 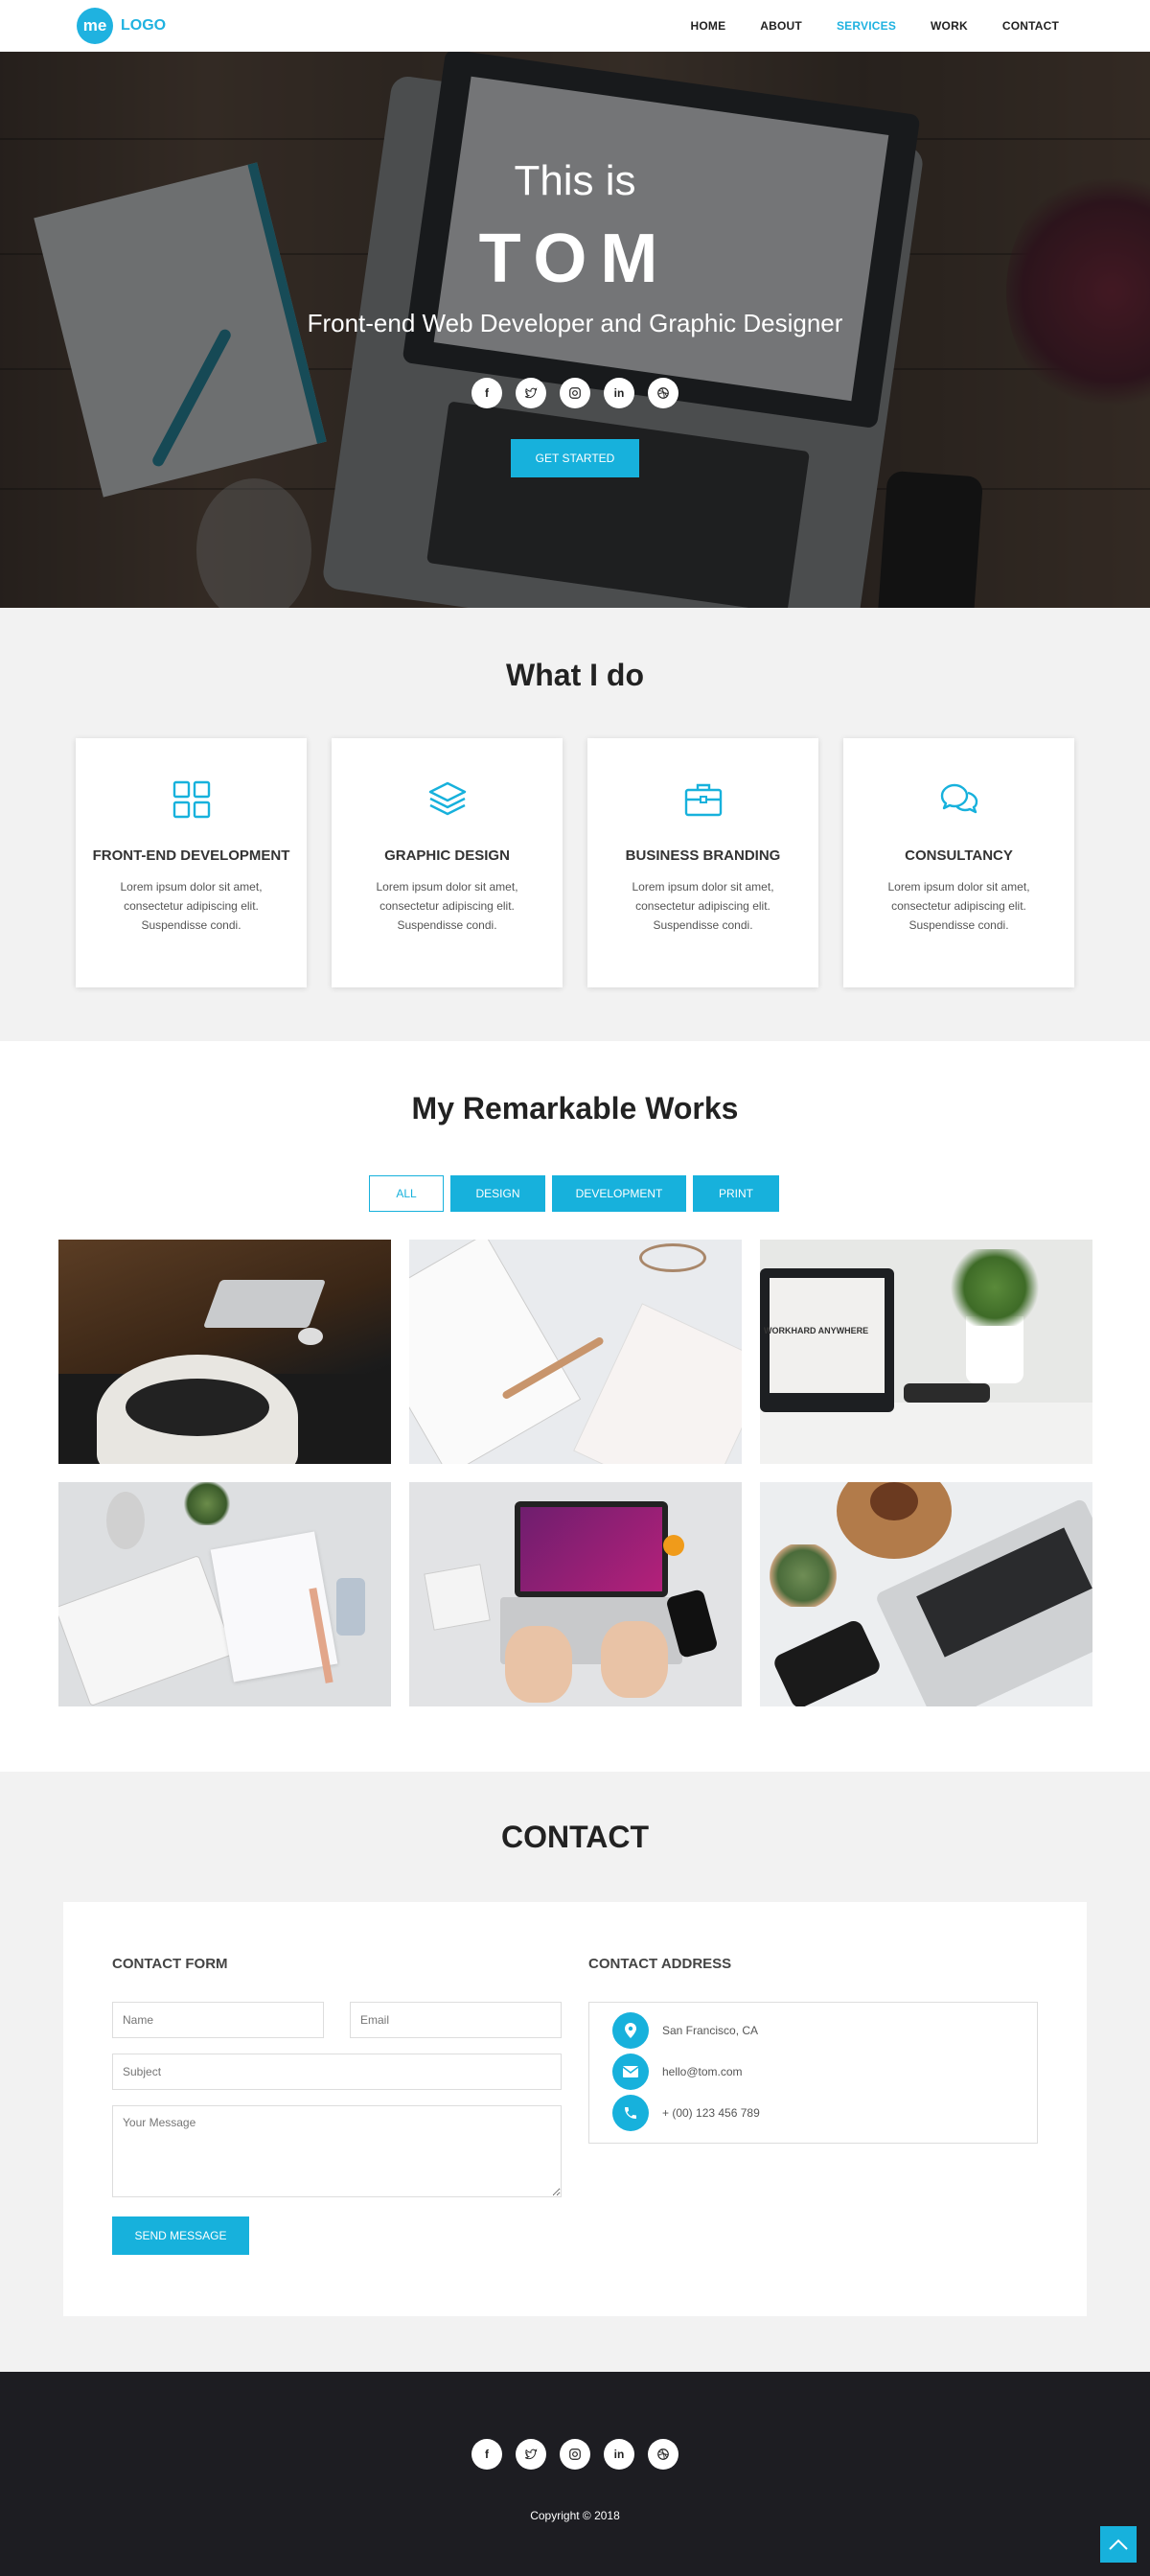 I want to click on layers-icon, so click(x=447, y=800).